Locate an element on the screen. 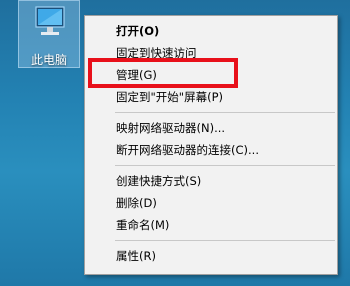 This screenshot has width=350, height=286. menu-item-manage: 管理(G) is located at coordinates (211, 75).